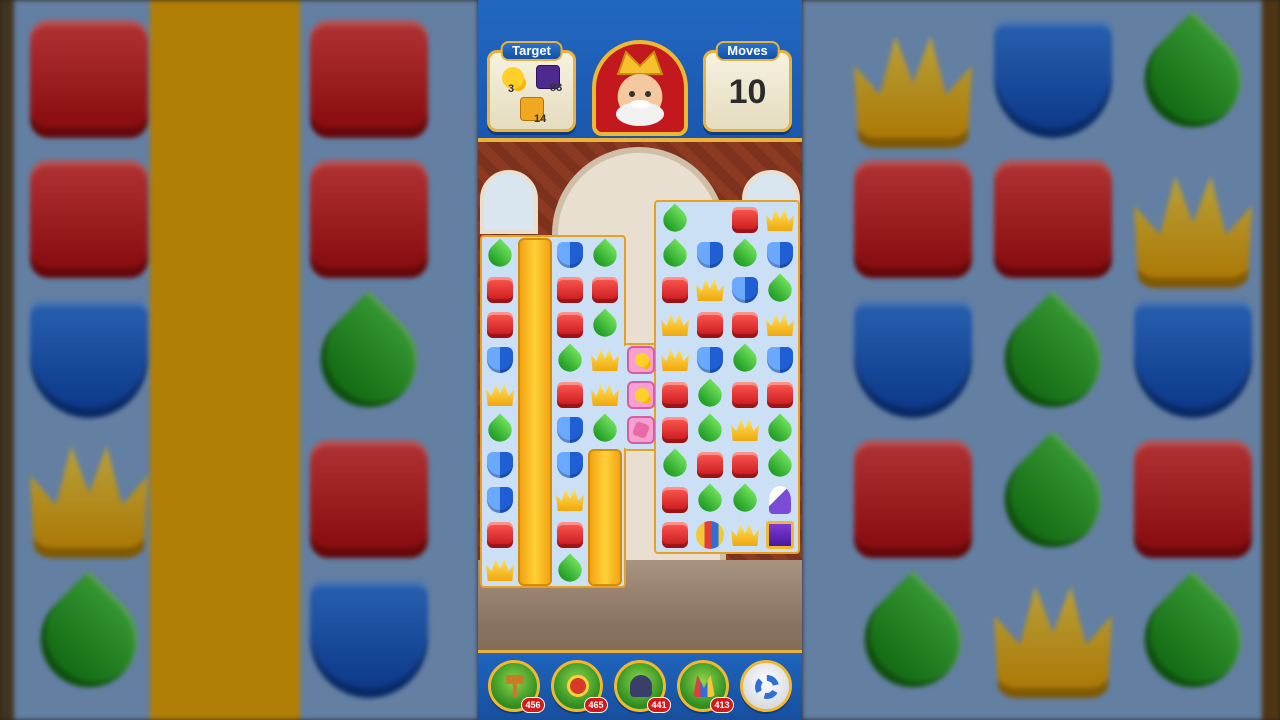 Image resolution: width=1280 pixels, height=720 pixels. I want to click on rocket-tile, so click(780, 500).